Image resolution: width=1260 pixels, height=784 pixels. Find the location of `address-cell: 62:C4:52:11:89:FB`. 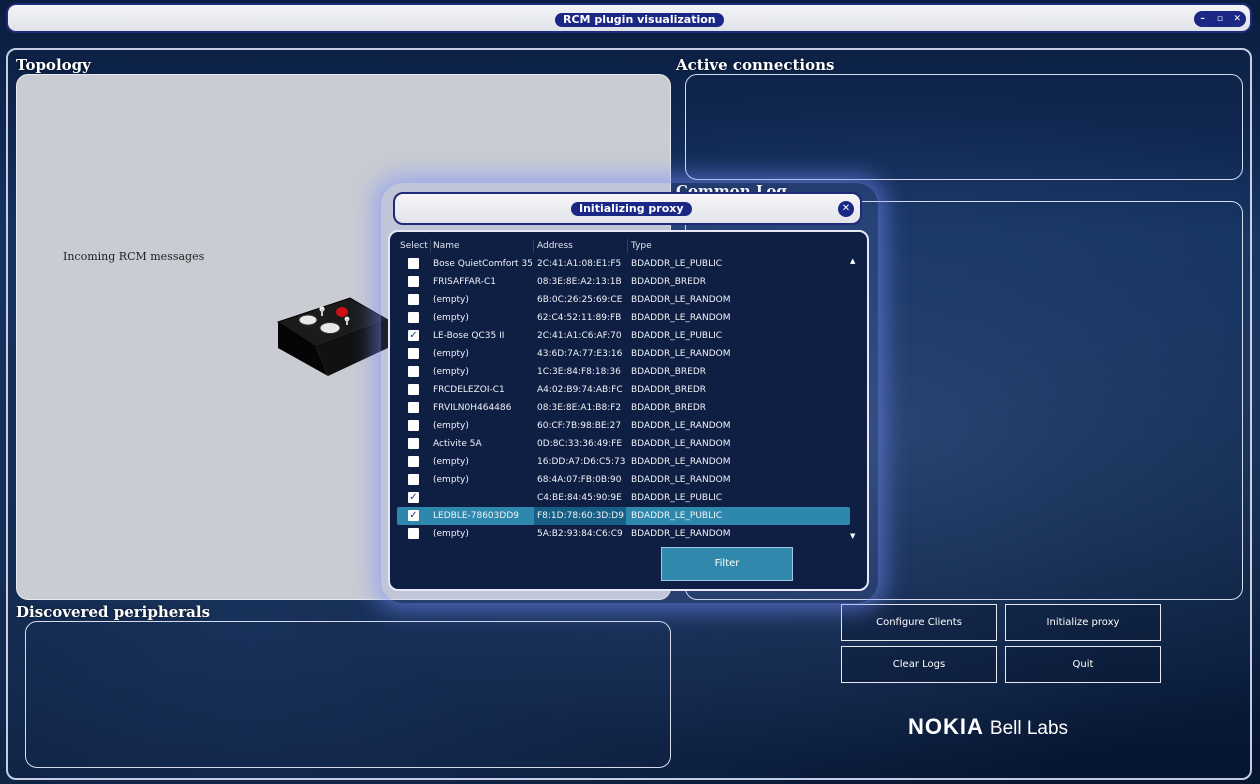

address-cell: 62:C4:52:11:89:FB is located at coordinates (579, 318).